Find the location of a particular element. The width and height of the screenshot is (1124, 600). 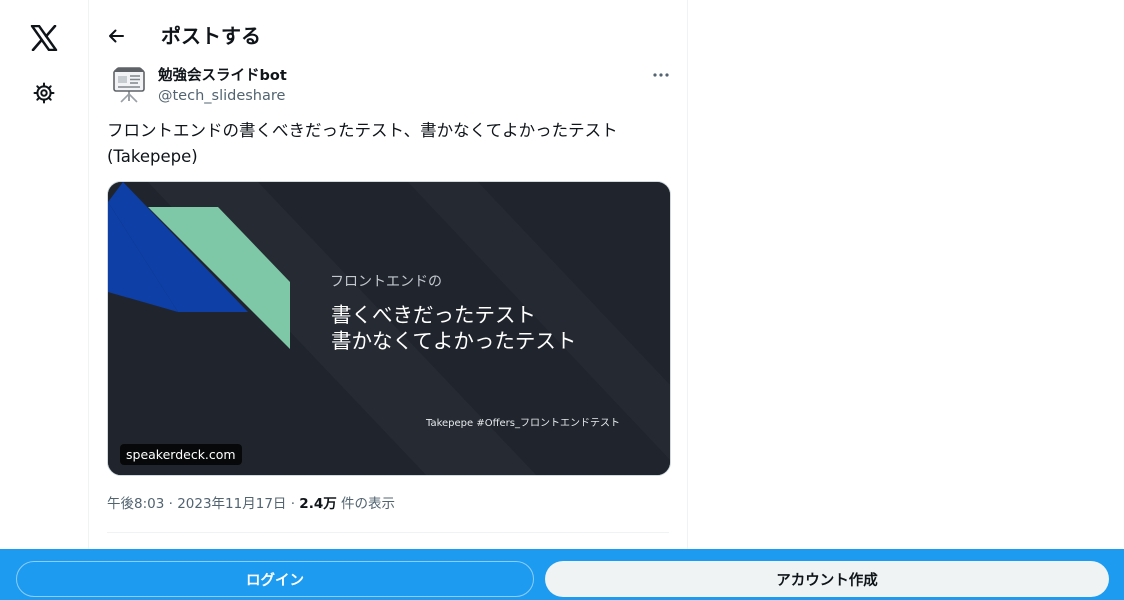

post-header: ポストする is located at coordinates (388, 34).